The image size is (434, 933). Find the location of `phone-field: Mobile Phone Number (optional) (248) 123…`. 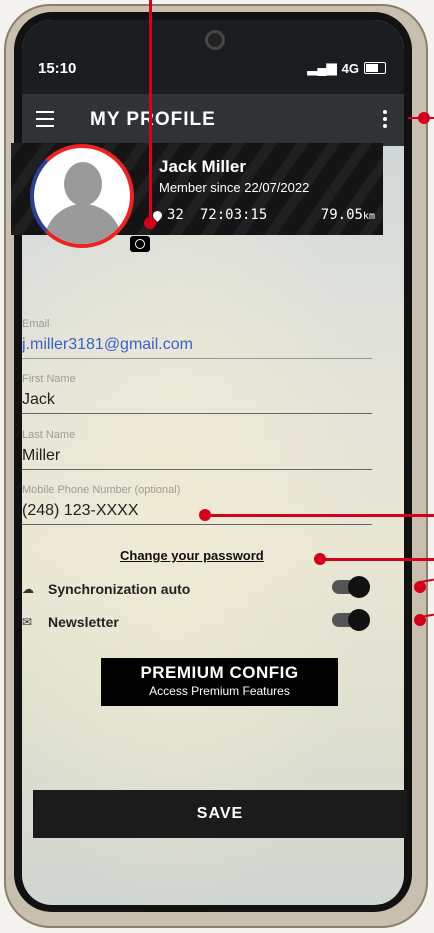

phone-field: Mobile Phone Number (optional) (248) 123… is located at coordinates (197, 504).